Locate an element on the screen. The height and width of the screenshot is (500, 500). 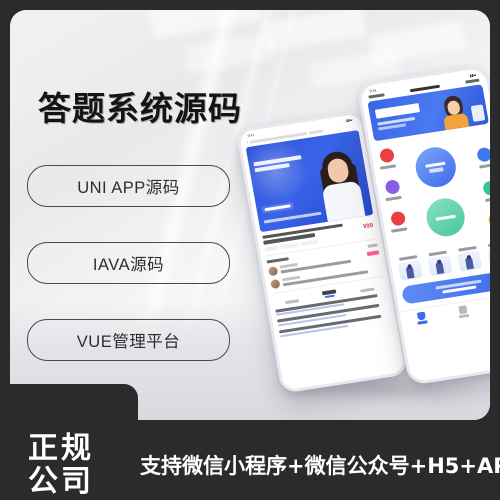
banner-card-graphic is located at coordinates (478, 113).